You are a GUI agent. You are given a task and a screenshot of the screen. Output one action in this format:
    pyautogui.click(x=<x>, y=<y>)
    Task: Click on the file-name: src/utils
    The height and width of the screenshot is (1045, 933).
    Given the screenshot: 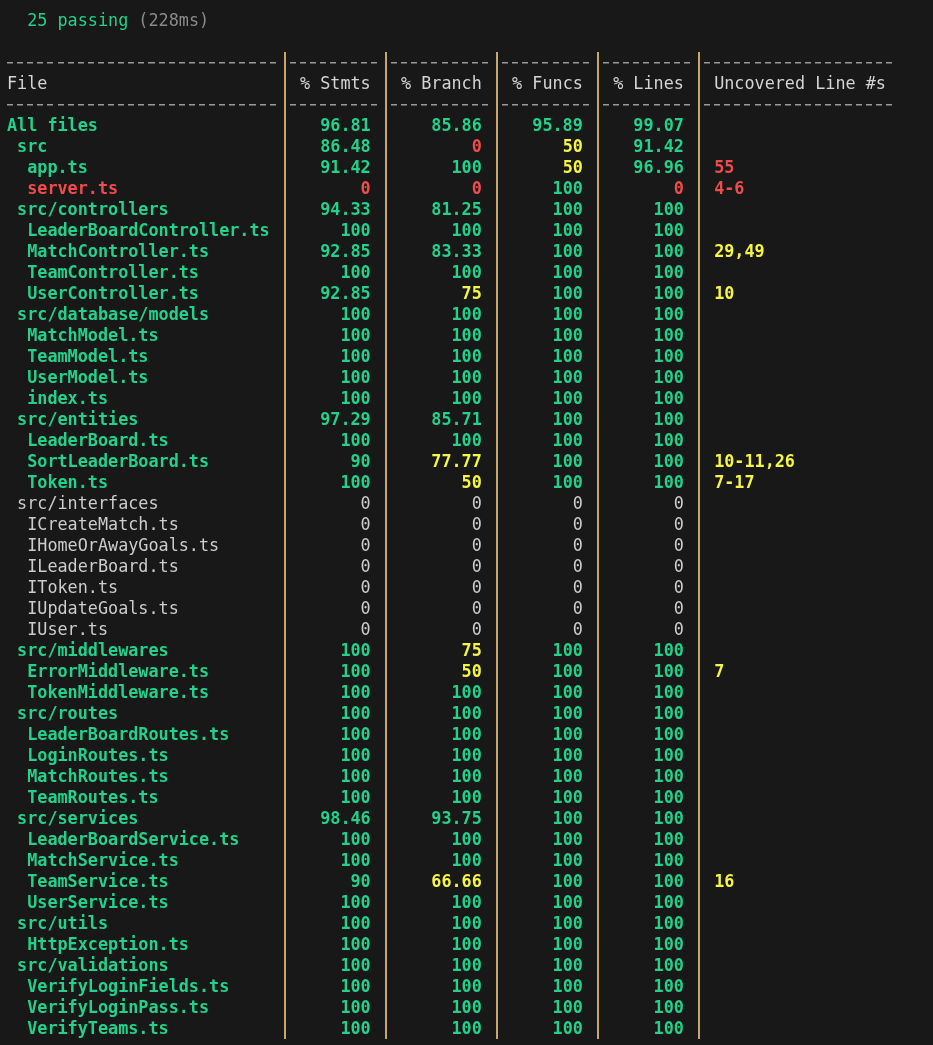 What is the action you would take?
    pyautogui.click(x=63, y=923)
    